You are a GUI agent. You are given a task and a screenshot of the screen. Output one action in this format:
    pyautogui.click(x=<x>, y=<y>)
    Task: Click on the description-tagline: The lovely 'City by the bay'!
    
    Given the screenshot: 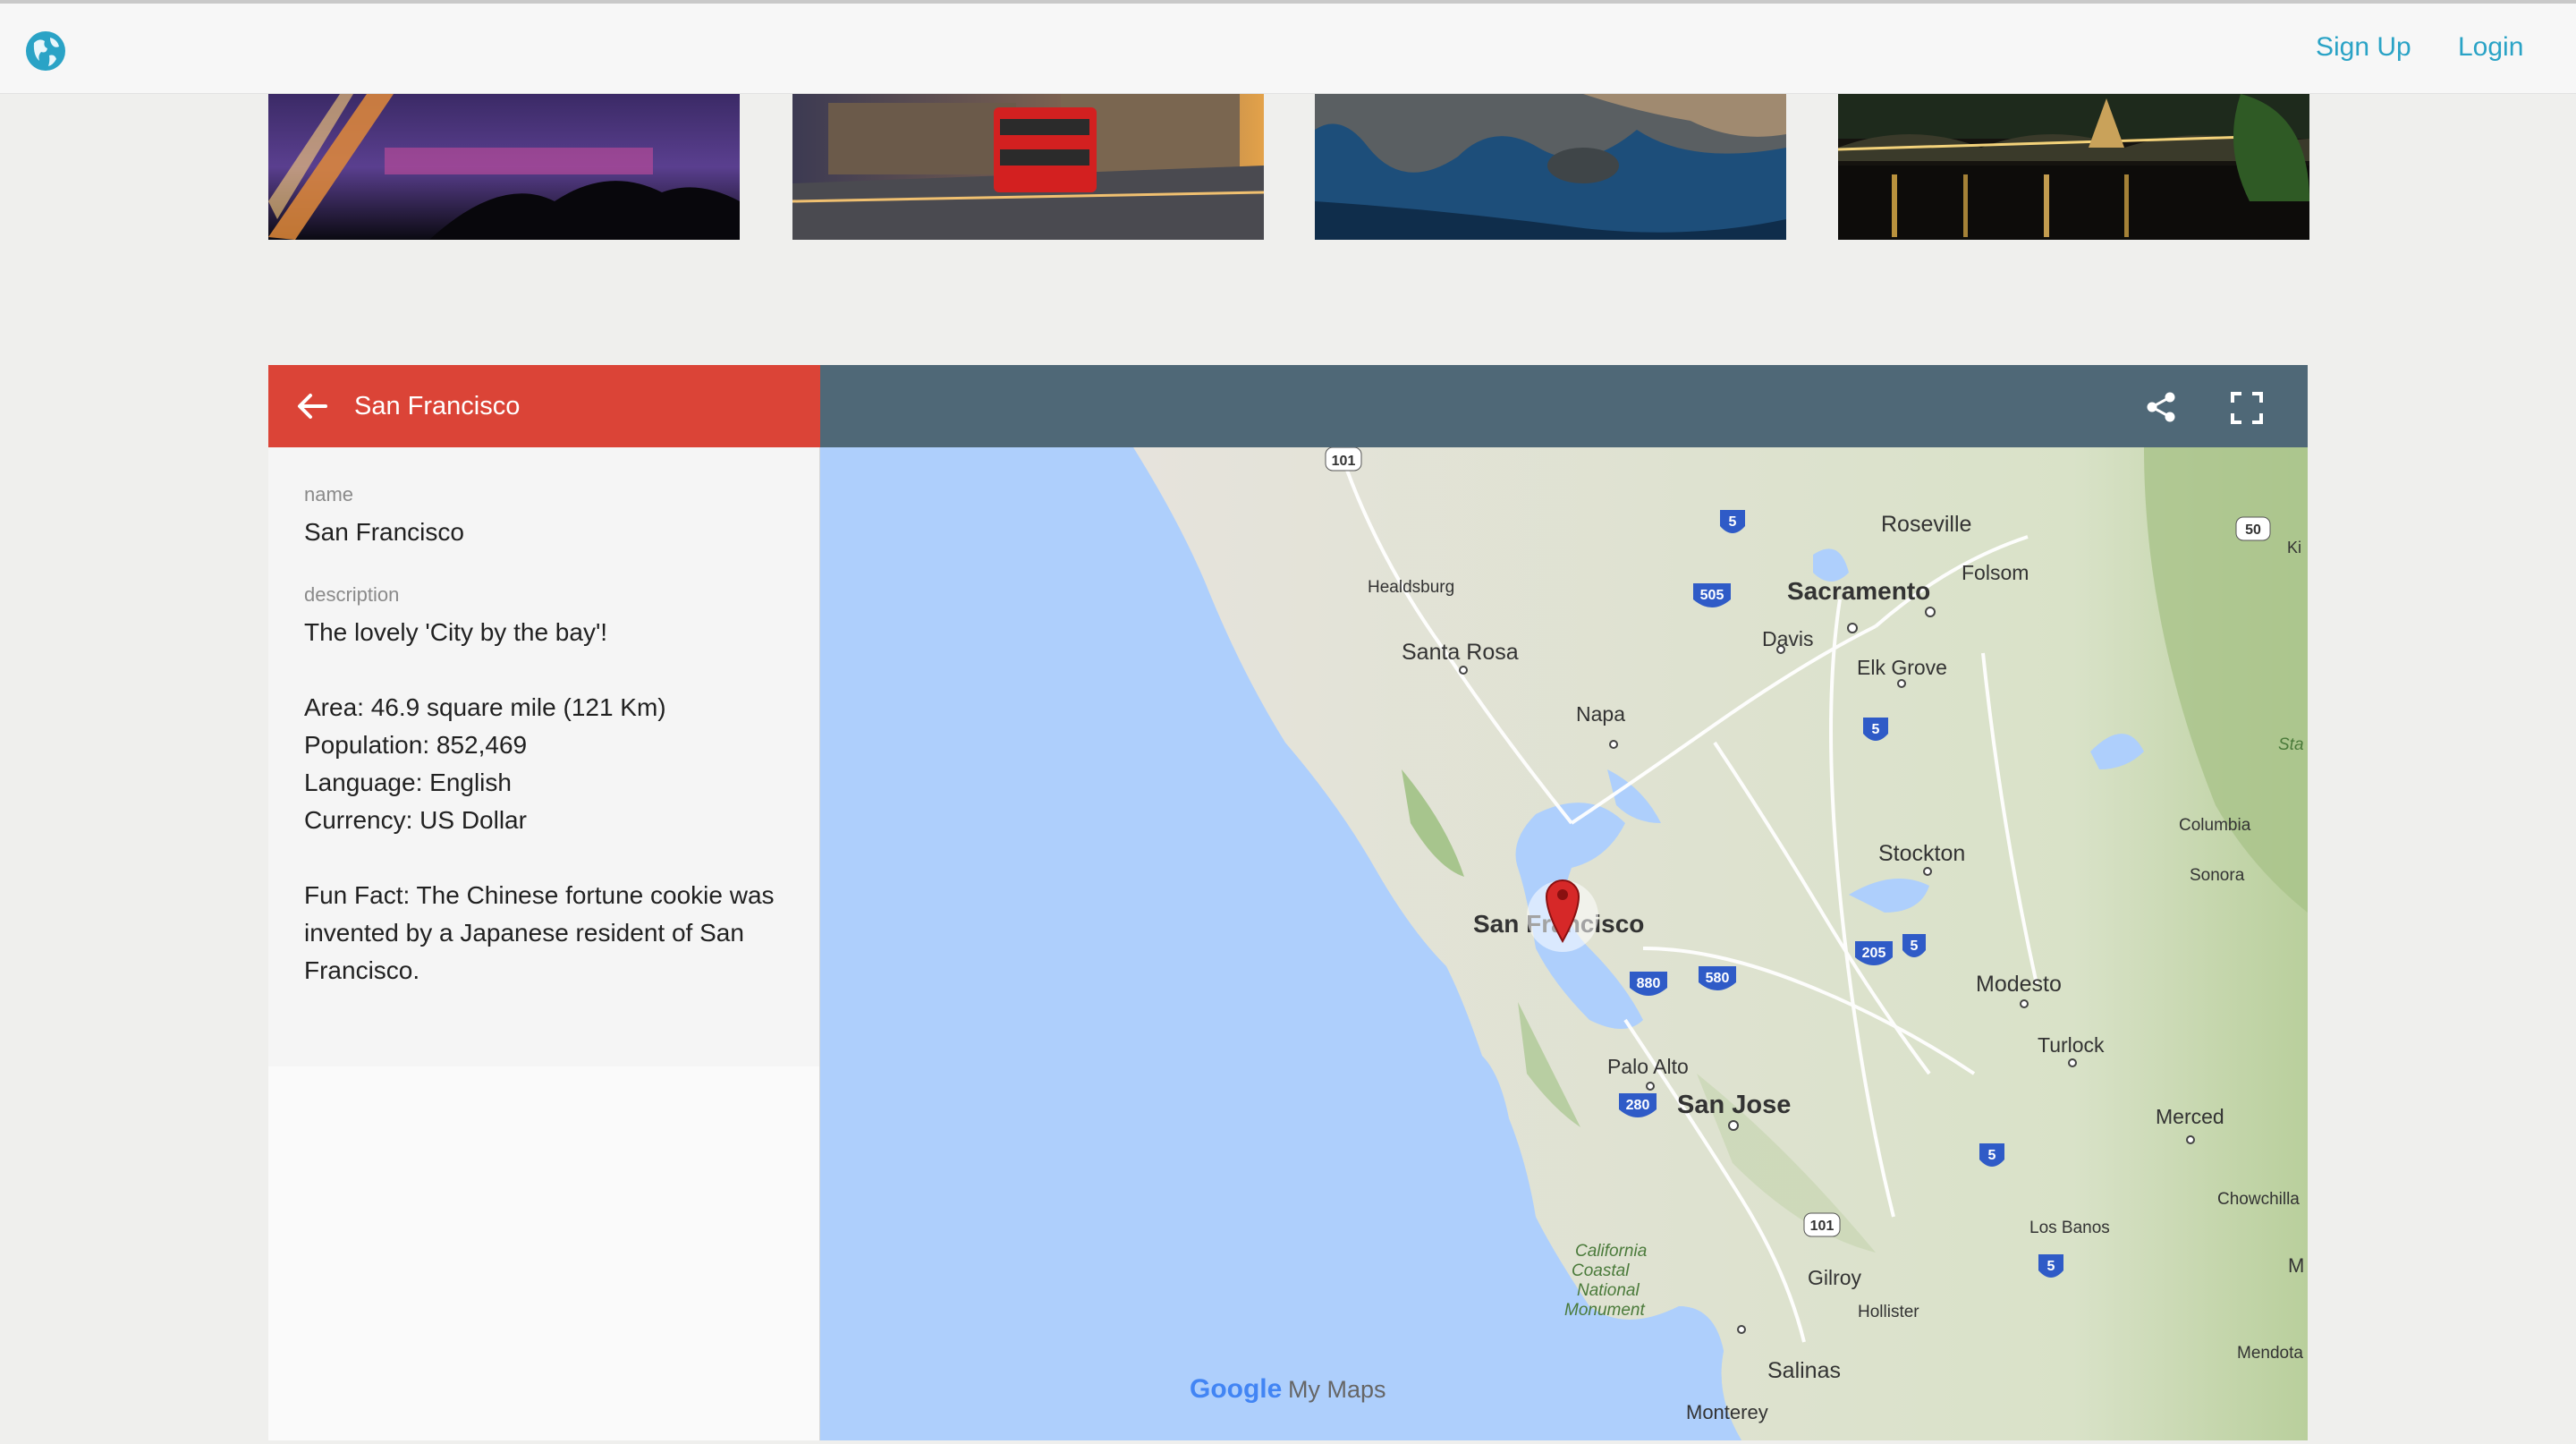 What is the action you would take?
    pyautogui.click(x=456, y=632)
    